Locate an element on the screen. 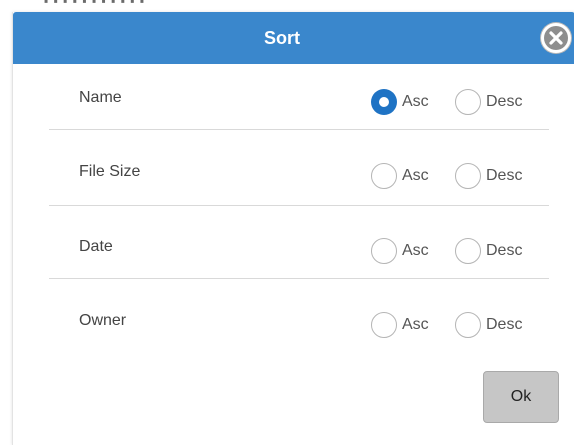 This screenshot has height=445, width=574. close-button is located at coordinates (556, 38).